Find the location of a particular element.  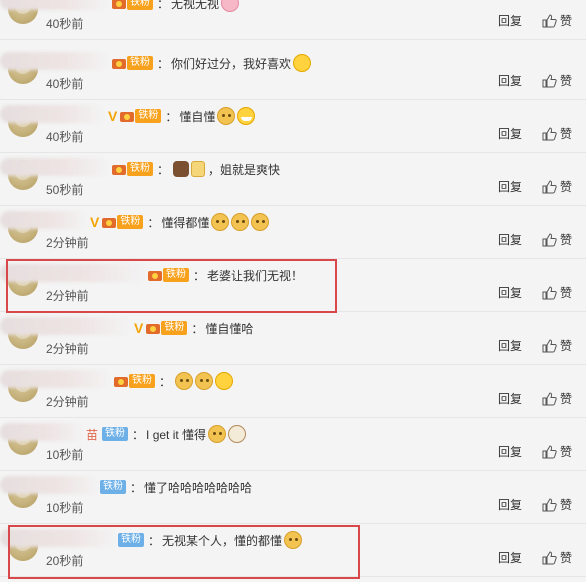

comment-line: 铁粉 ：老婆让我们无视！ is located at coordinates (225, 275).